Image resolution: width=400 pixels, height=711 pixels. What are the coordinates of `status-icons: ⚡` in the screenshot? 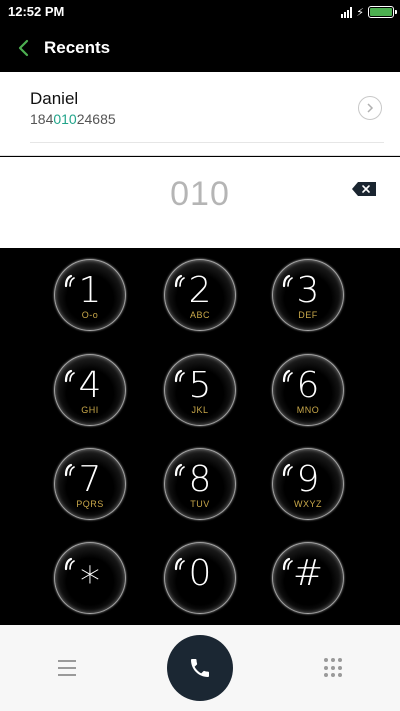 It's located at (369, 12).